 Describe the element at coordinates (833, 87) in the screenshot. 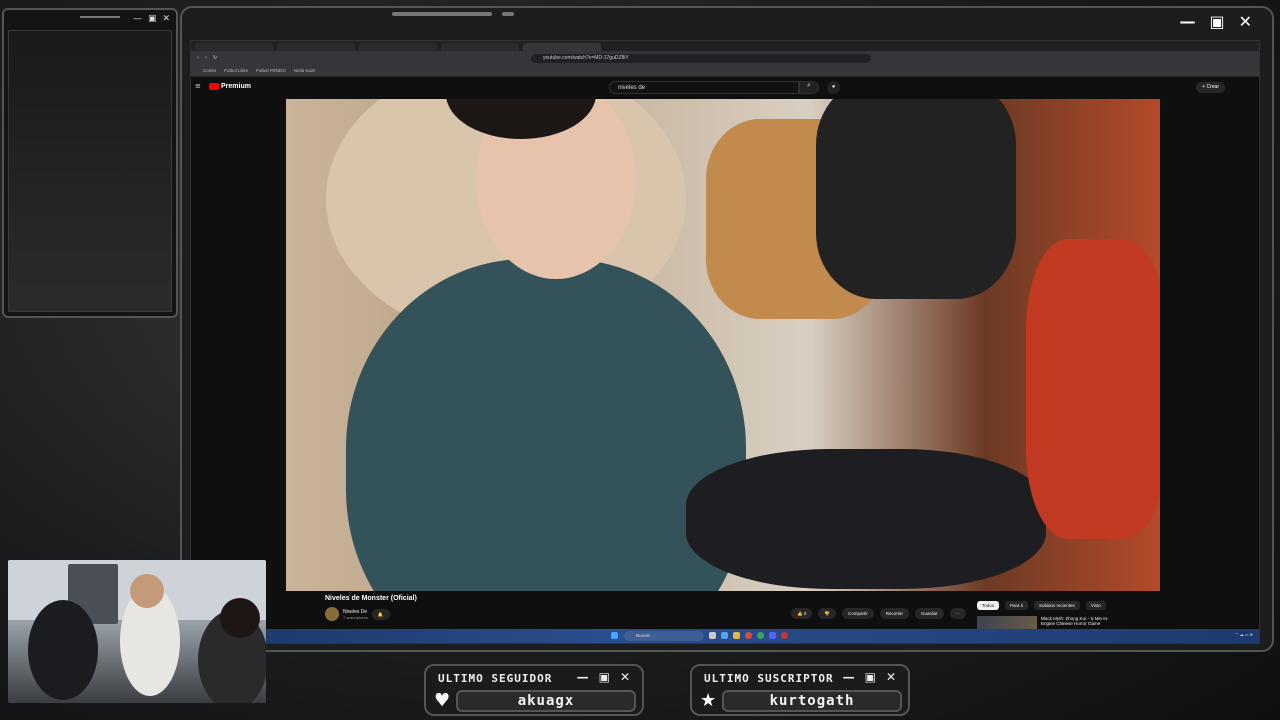

I see `microphone-icon: ●` at that location.